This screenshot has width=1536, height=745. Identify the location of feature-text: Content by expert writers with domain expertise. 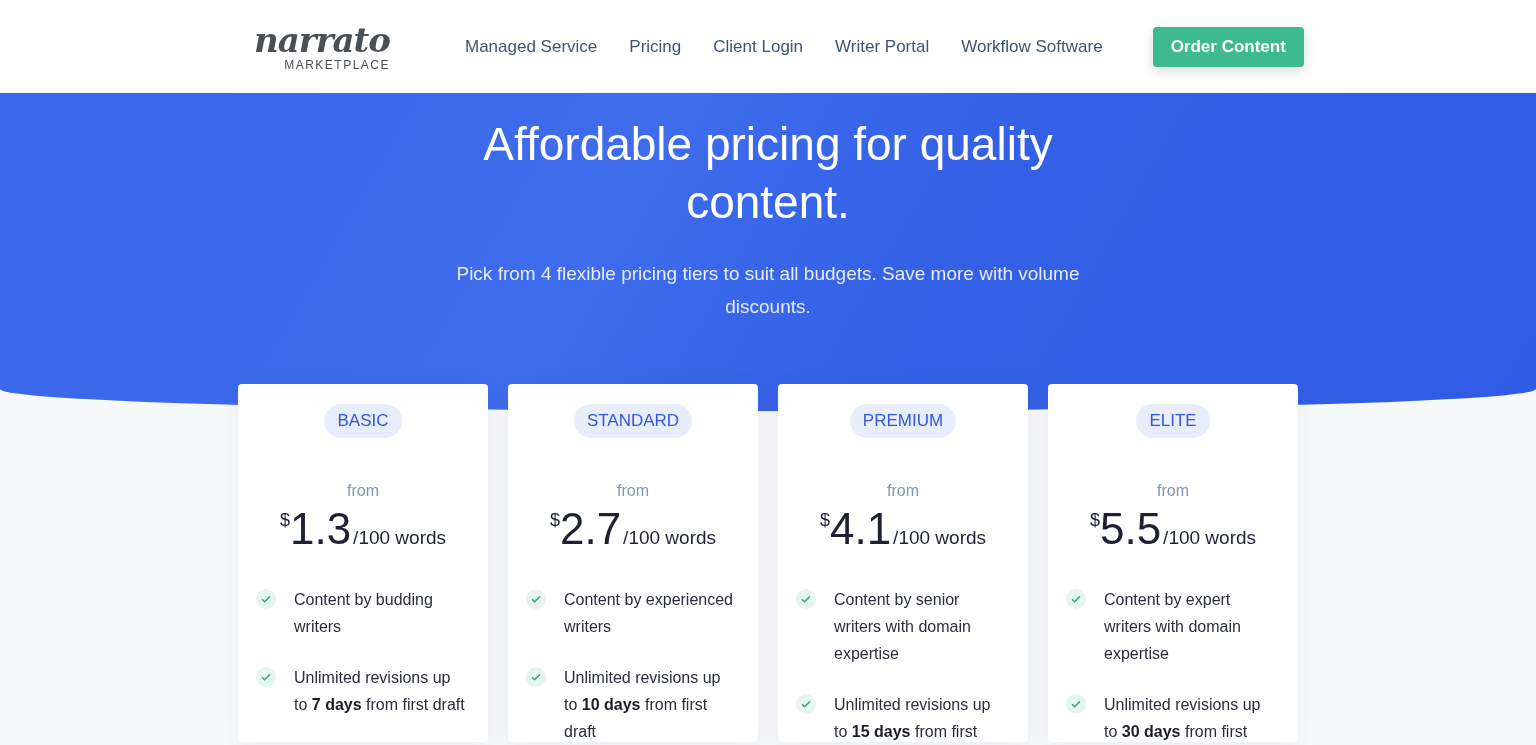
(1173, 627).